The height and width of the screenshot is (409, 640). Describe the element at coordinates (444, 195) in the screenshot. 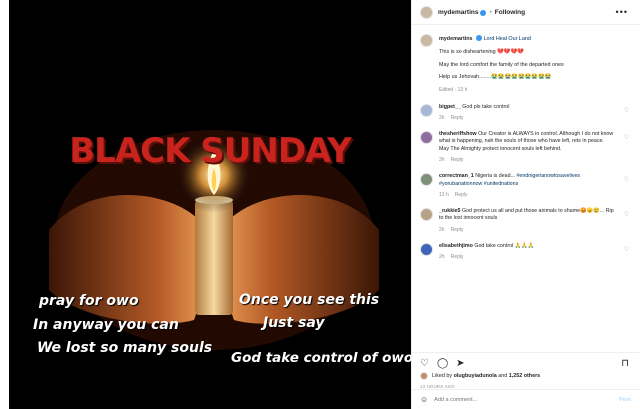

I see `comment-time: 13 h` at that location.